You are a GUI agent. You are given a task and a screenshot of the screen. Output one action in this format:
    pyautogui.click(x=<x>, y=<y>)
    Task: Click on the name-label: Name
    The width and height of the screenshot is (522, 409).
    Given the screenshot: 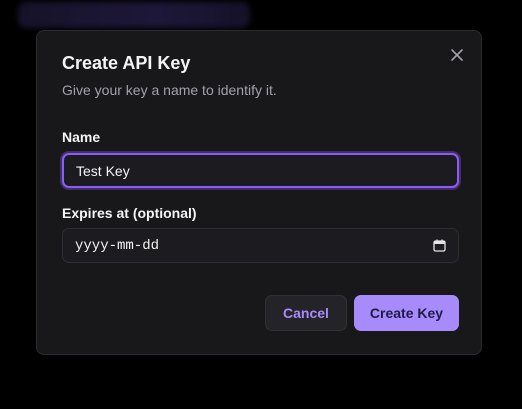 What is the action you would take?
    pyautogui.click(x=81, y=137)
    